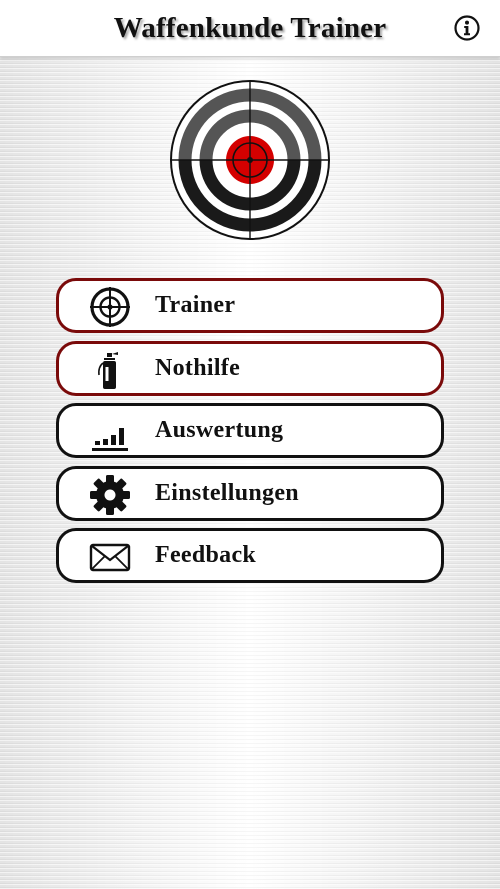  Describe the element at coordinates (110, 370) in the screenshot. I see `fire-extinguisher-icon` at that location.